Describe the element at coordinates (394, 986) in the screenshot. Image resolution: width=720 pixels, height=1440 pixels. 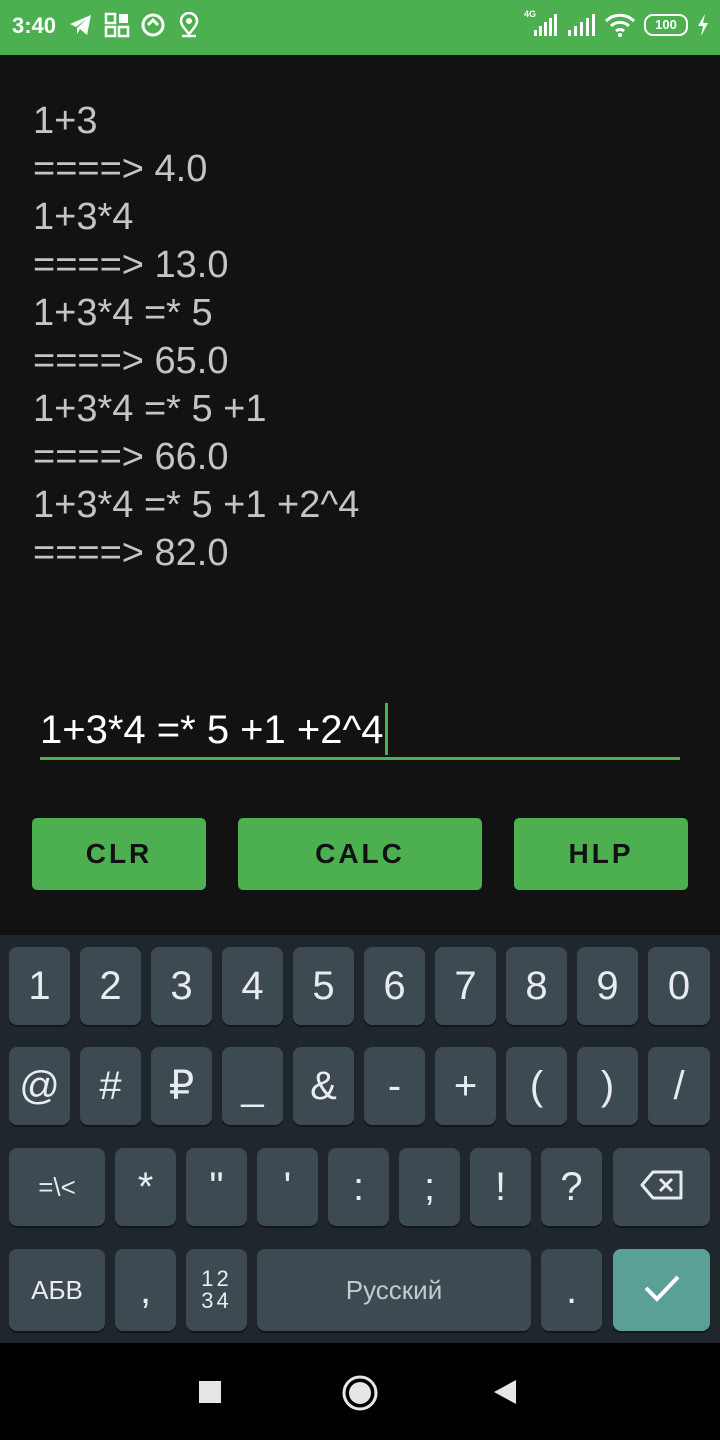
I see `key-6: 6` at that location.